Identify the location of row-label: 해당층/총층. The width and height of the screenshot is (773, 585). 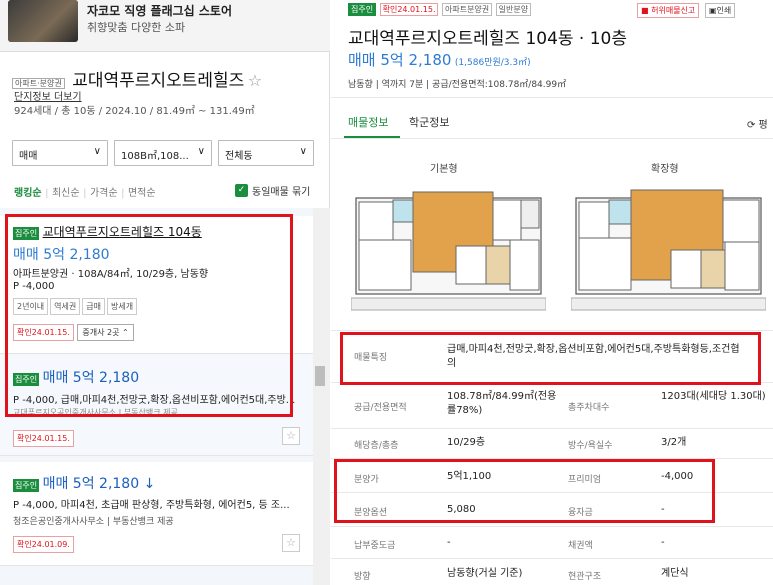
(376, 446).